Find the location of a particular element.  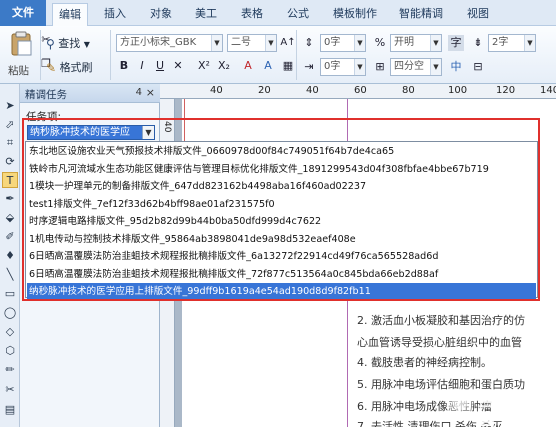

font-name-select: 方正小标宋_GBK ▼ is located at coordinates (169, 43).